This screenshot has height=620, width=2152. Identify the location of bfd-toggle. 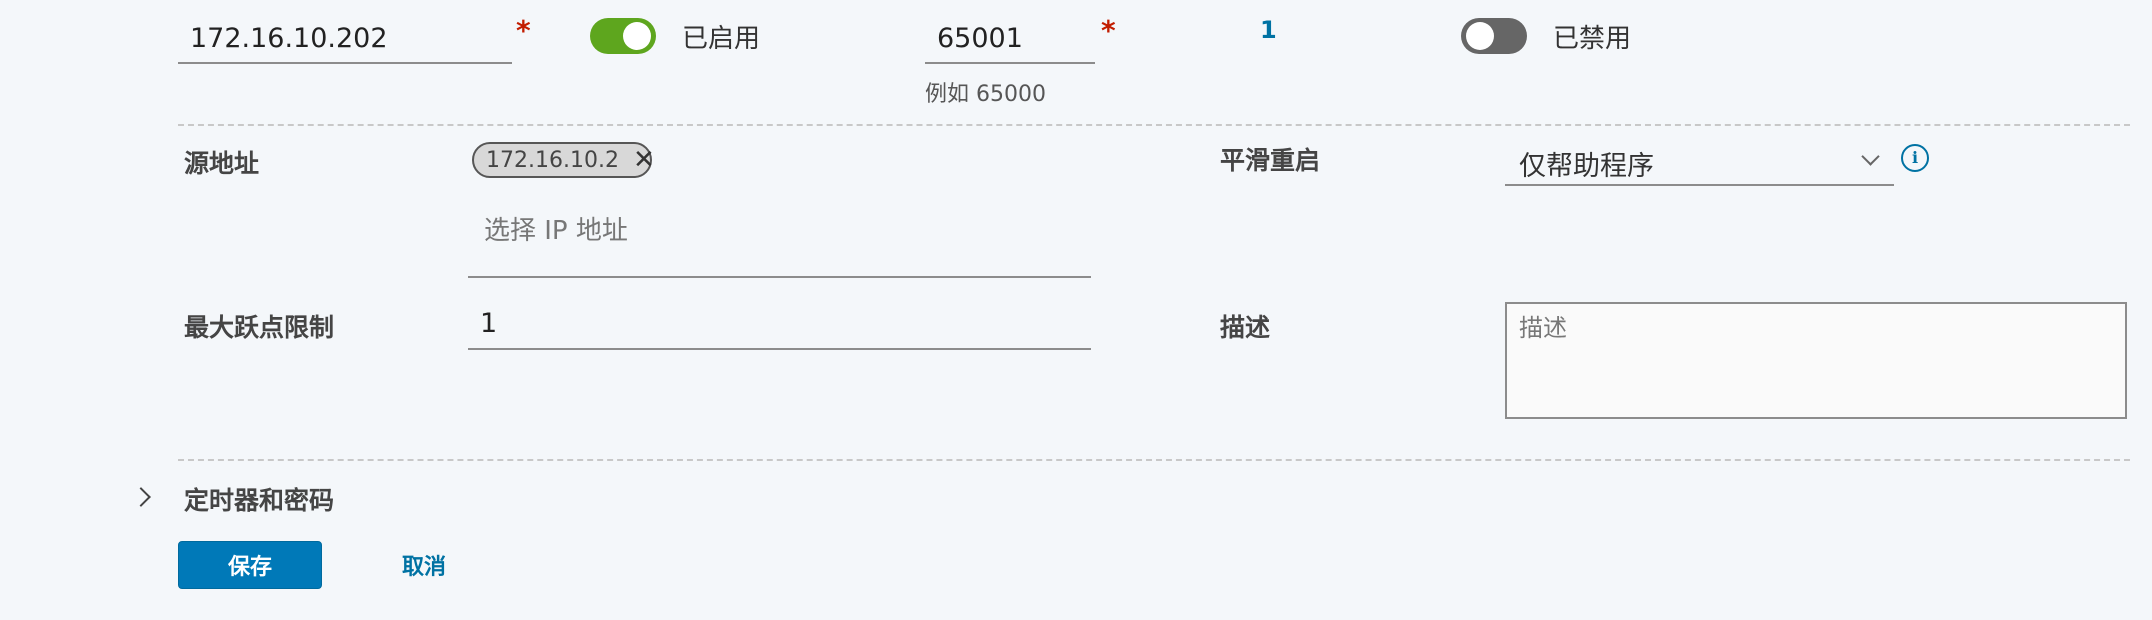
(623, 36).